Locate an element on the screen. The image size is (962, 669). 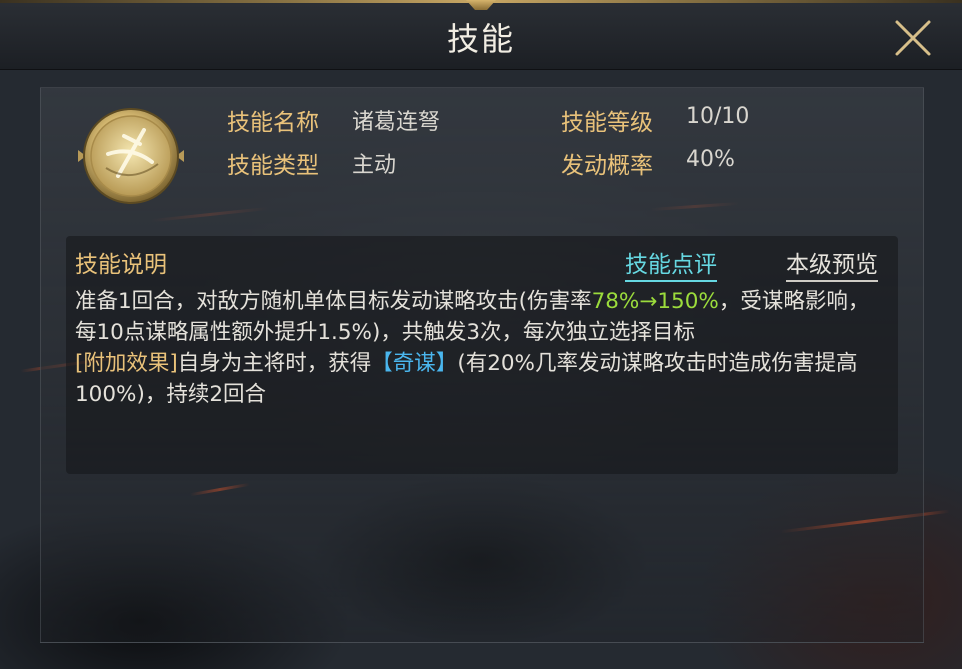
description-title: 技能说明 is located at coordinates (121, 265).